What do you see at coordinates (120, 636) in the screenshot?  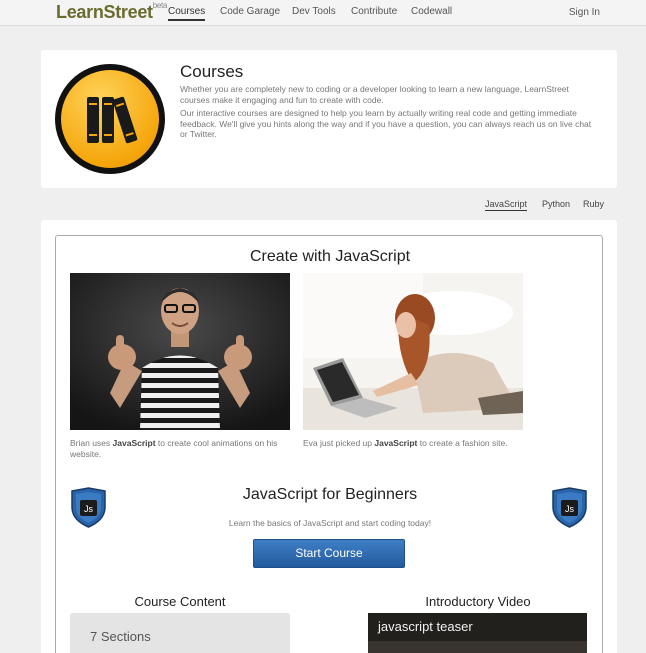 I see `sections-count: 7 Sections` at bounding box center [120, 636].